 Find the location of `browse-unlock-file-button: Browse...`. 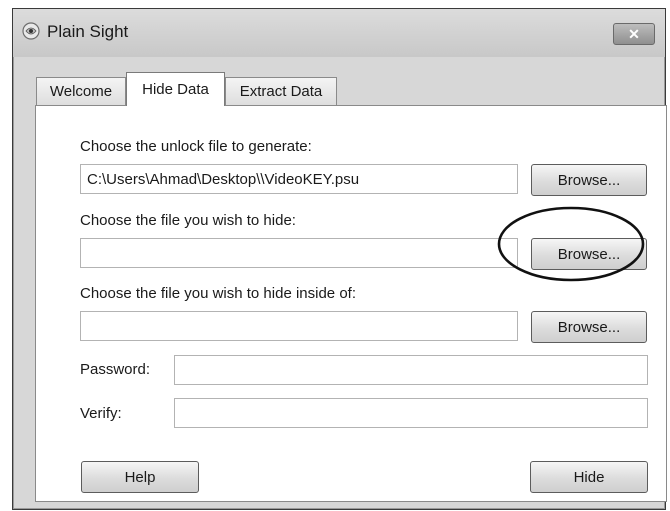

browse-unlock-file-button: Browse... is located at coordinates (589, 180).